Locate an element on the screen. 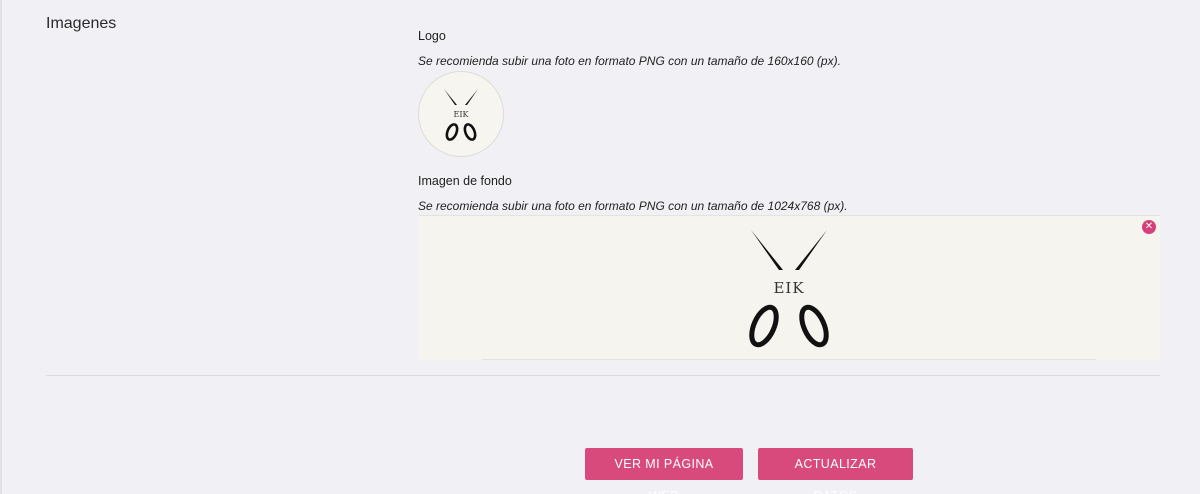 The image size is (1200, 494). update-data-button: ACTUALIZAR DATOS is located at coordinates (835, 471).